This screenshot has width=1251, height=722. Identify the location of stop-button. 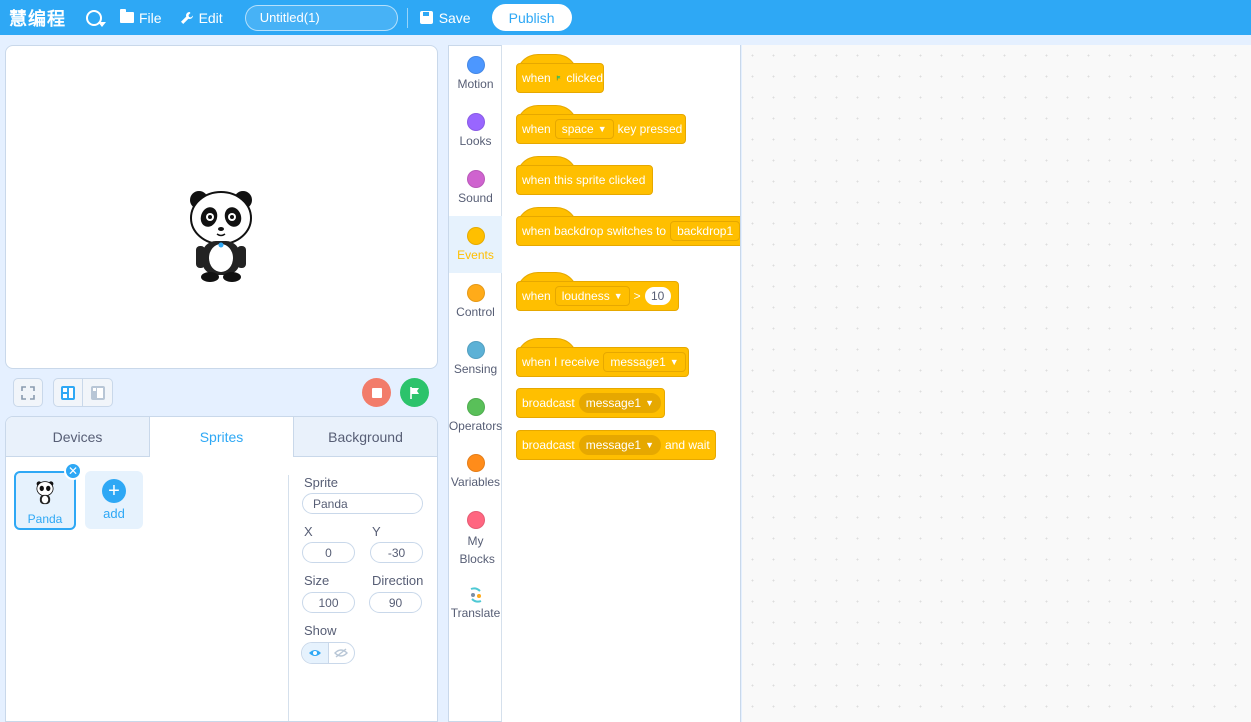
(376, 392).